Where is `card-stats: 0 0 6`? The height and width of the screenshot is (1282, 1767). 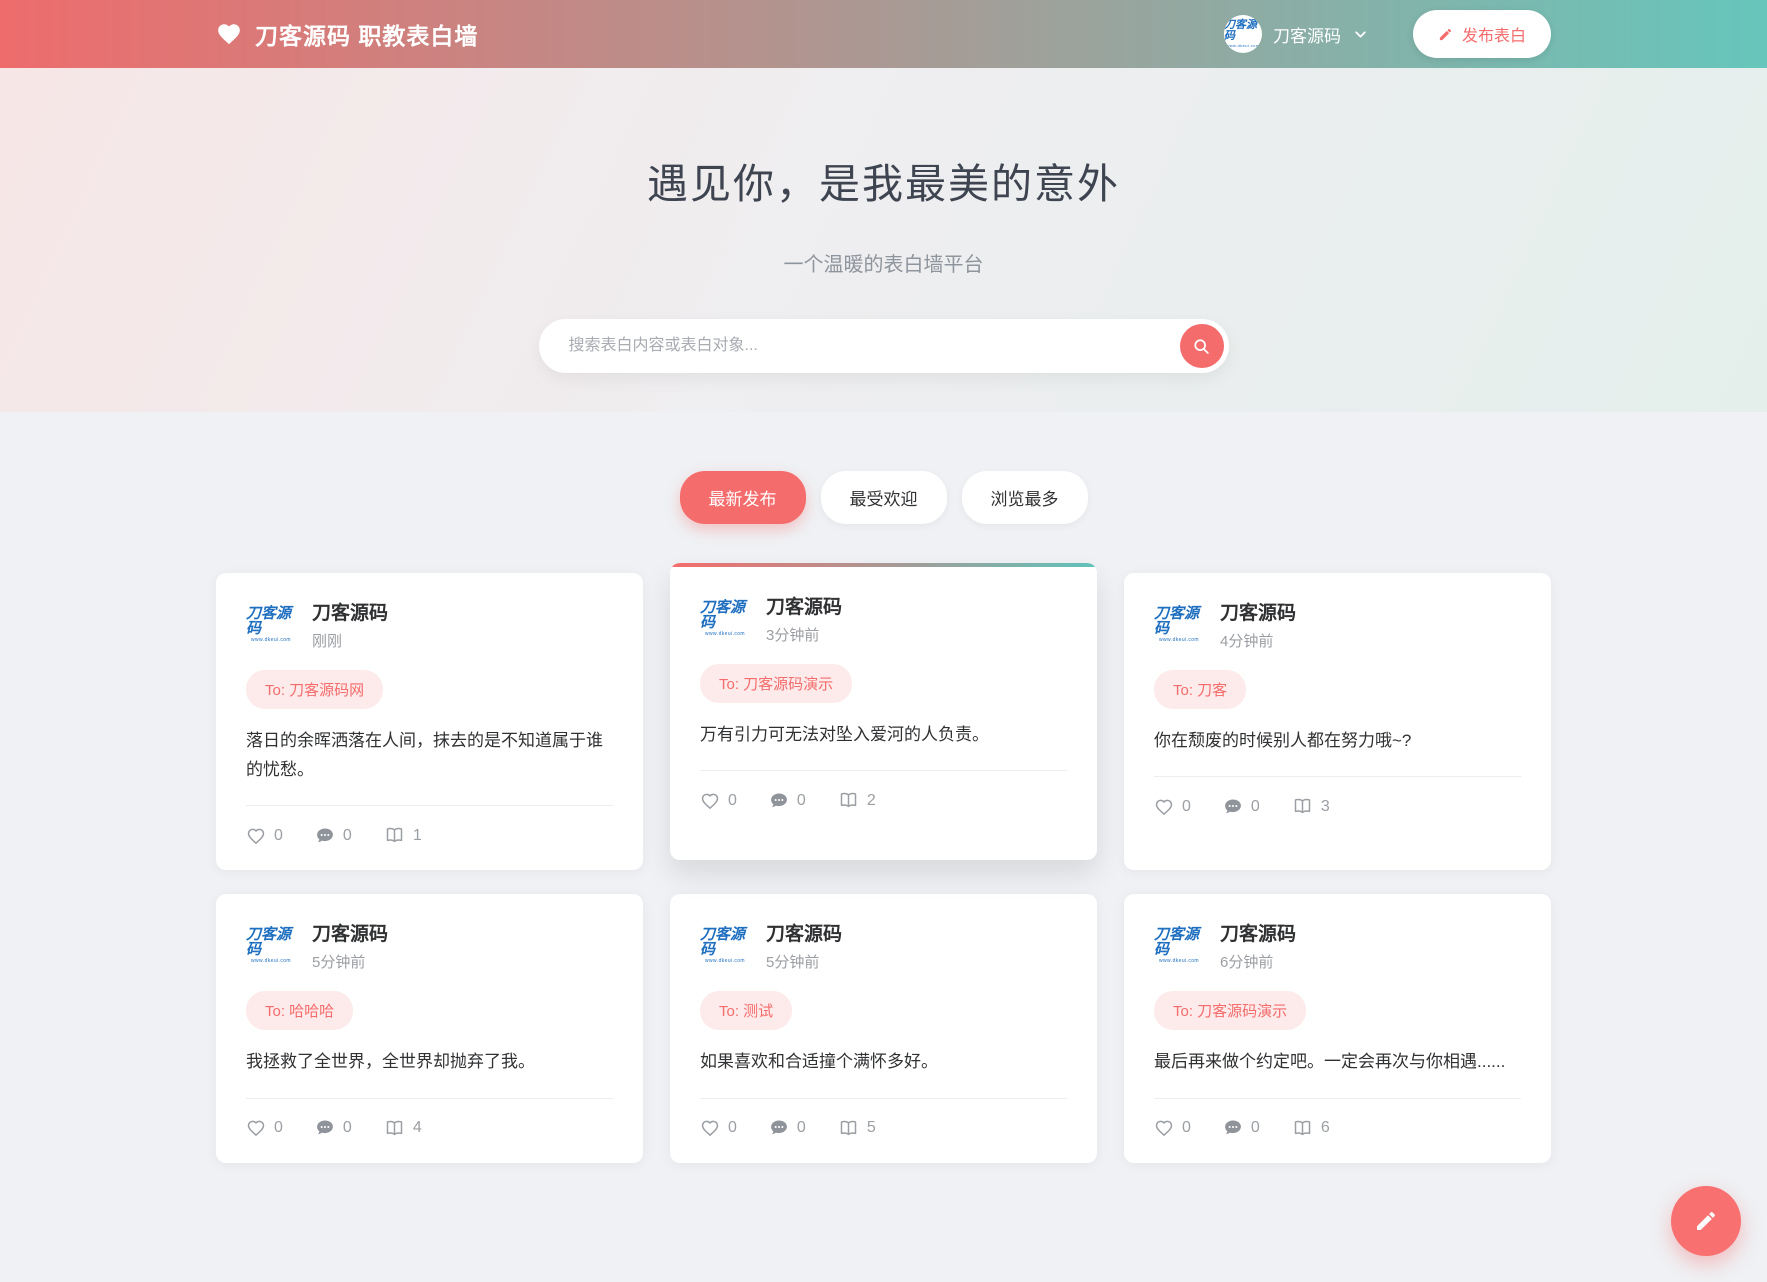 card-stats: 0 0 6 is located at coordinates (1242, 1128).